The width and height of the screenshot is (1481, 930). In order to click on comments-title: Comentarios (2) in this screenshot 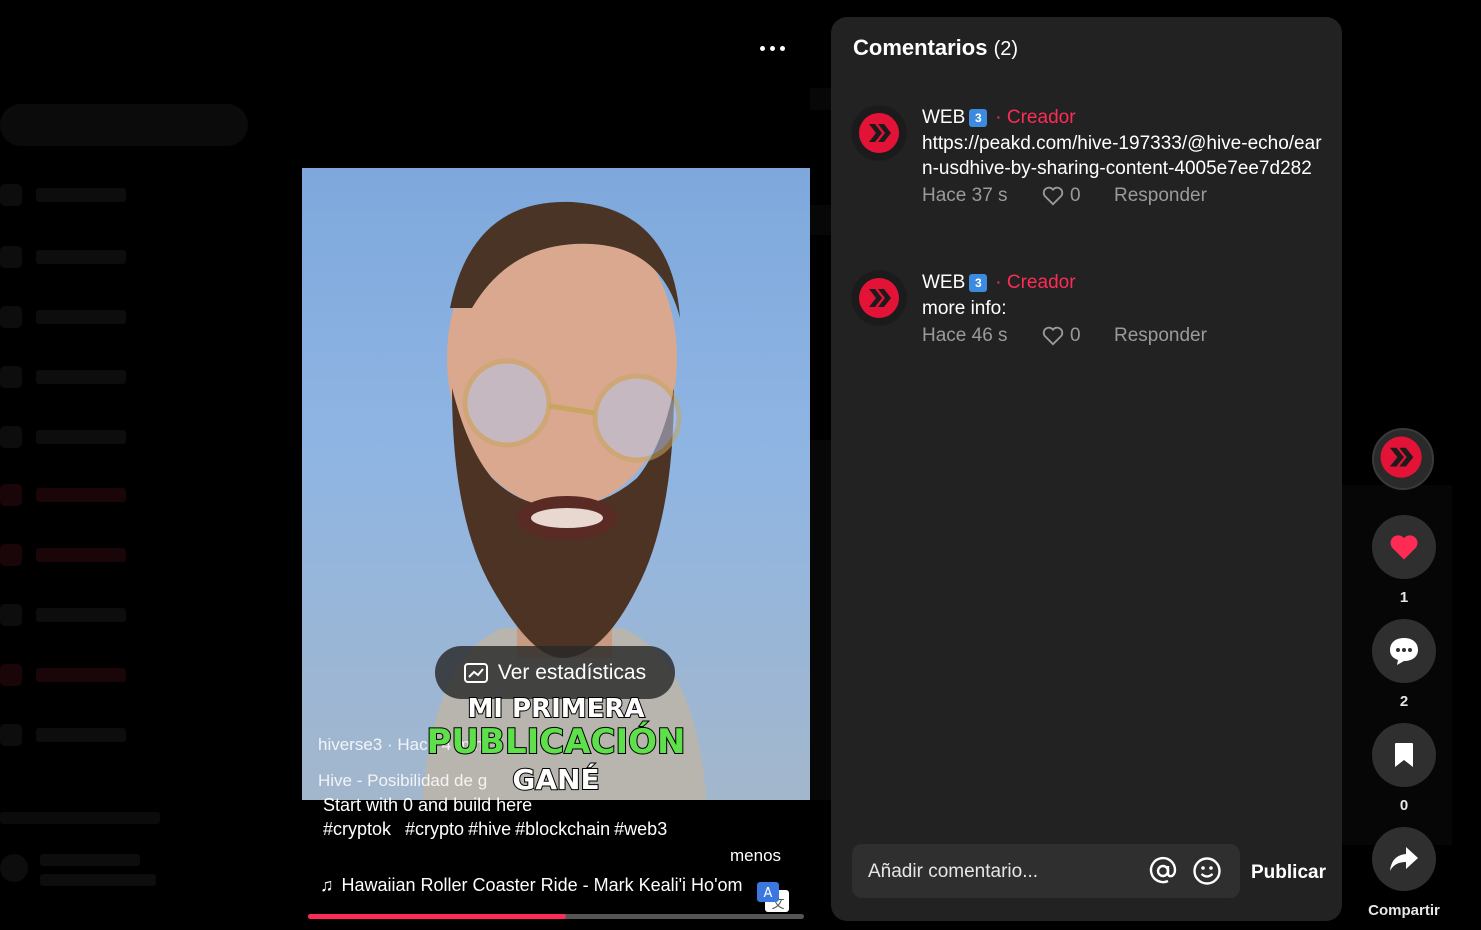, I will do `click(935, 48)`.